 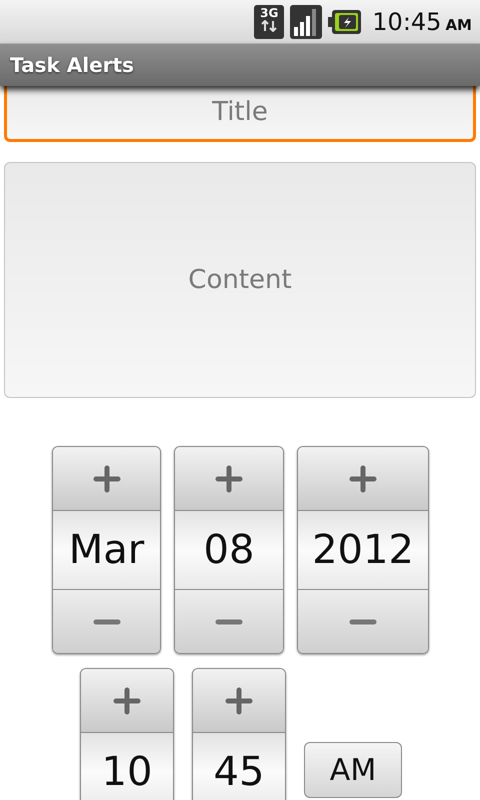 What do you see at coordinates (306, 21) in the screenshot?
I see `signal-icon` at bounding box center [306, 21].